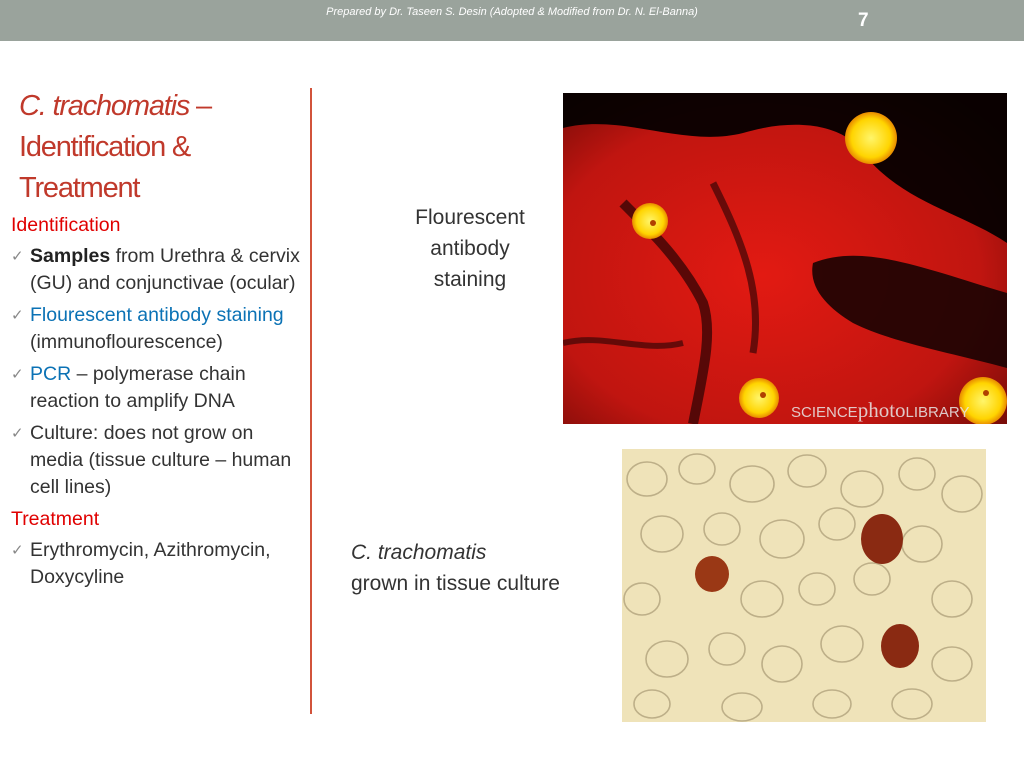 The image size is (1024, 768). Describe the element at coordinates (419, 552) in the screenshot. I see `caption-organism: C. trachomatis` at that location.